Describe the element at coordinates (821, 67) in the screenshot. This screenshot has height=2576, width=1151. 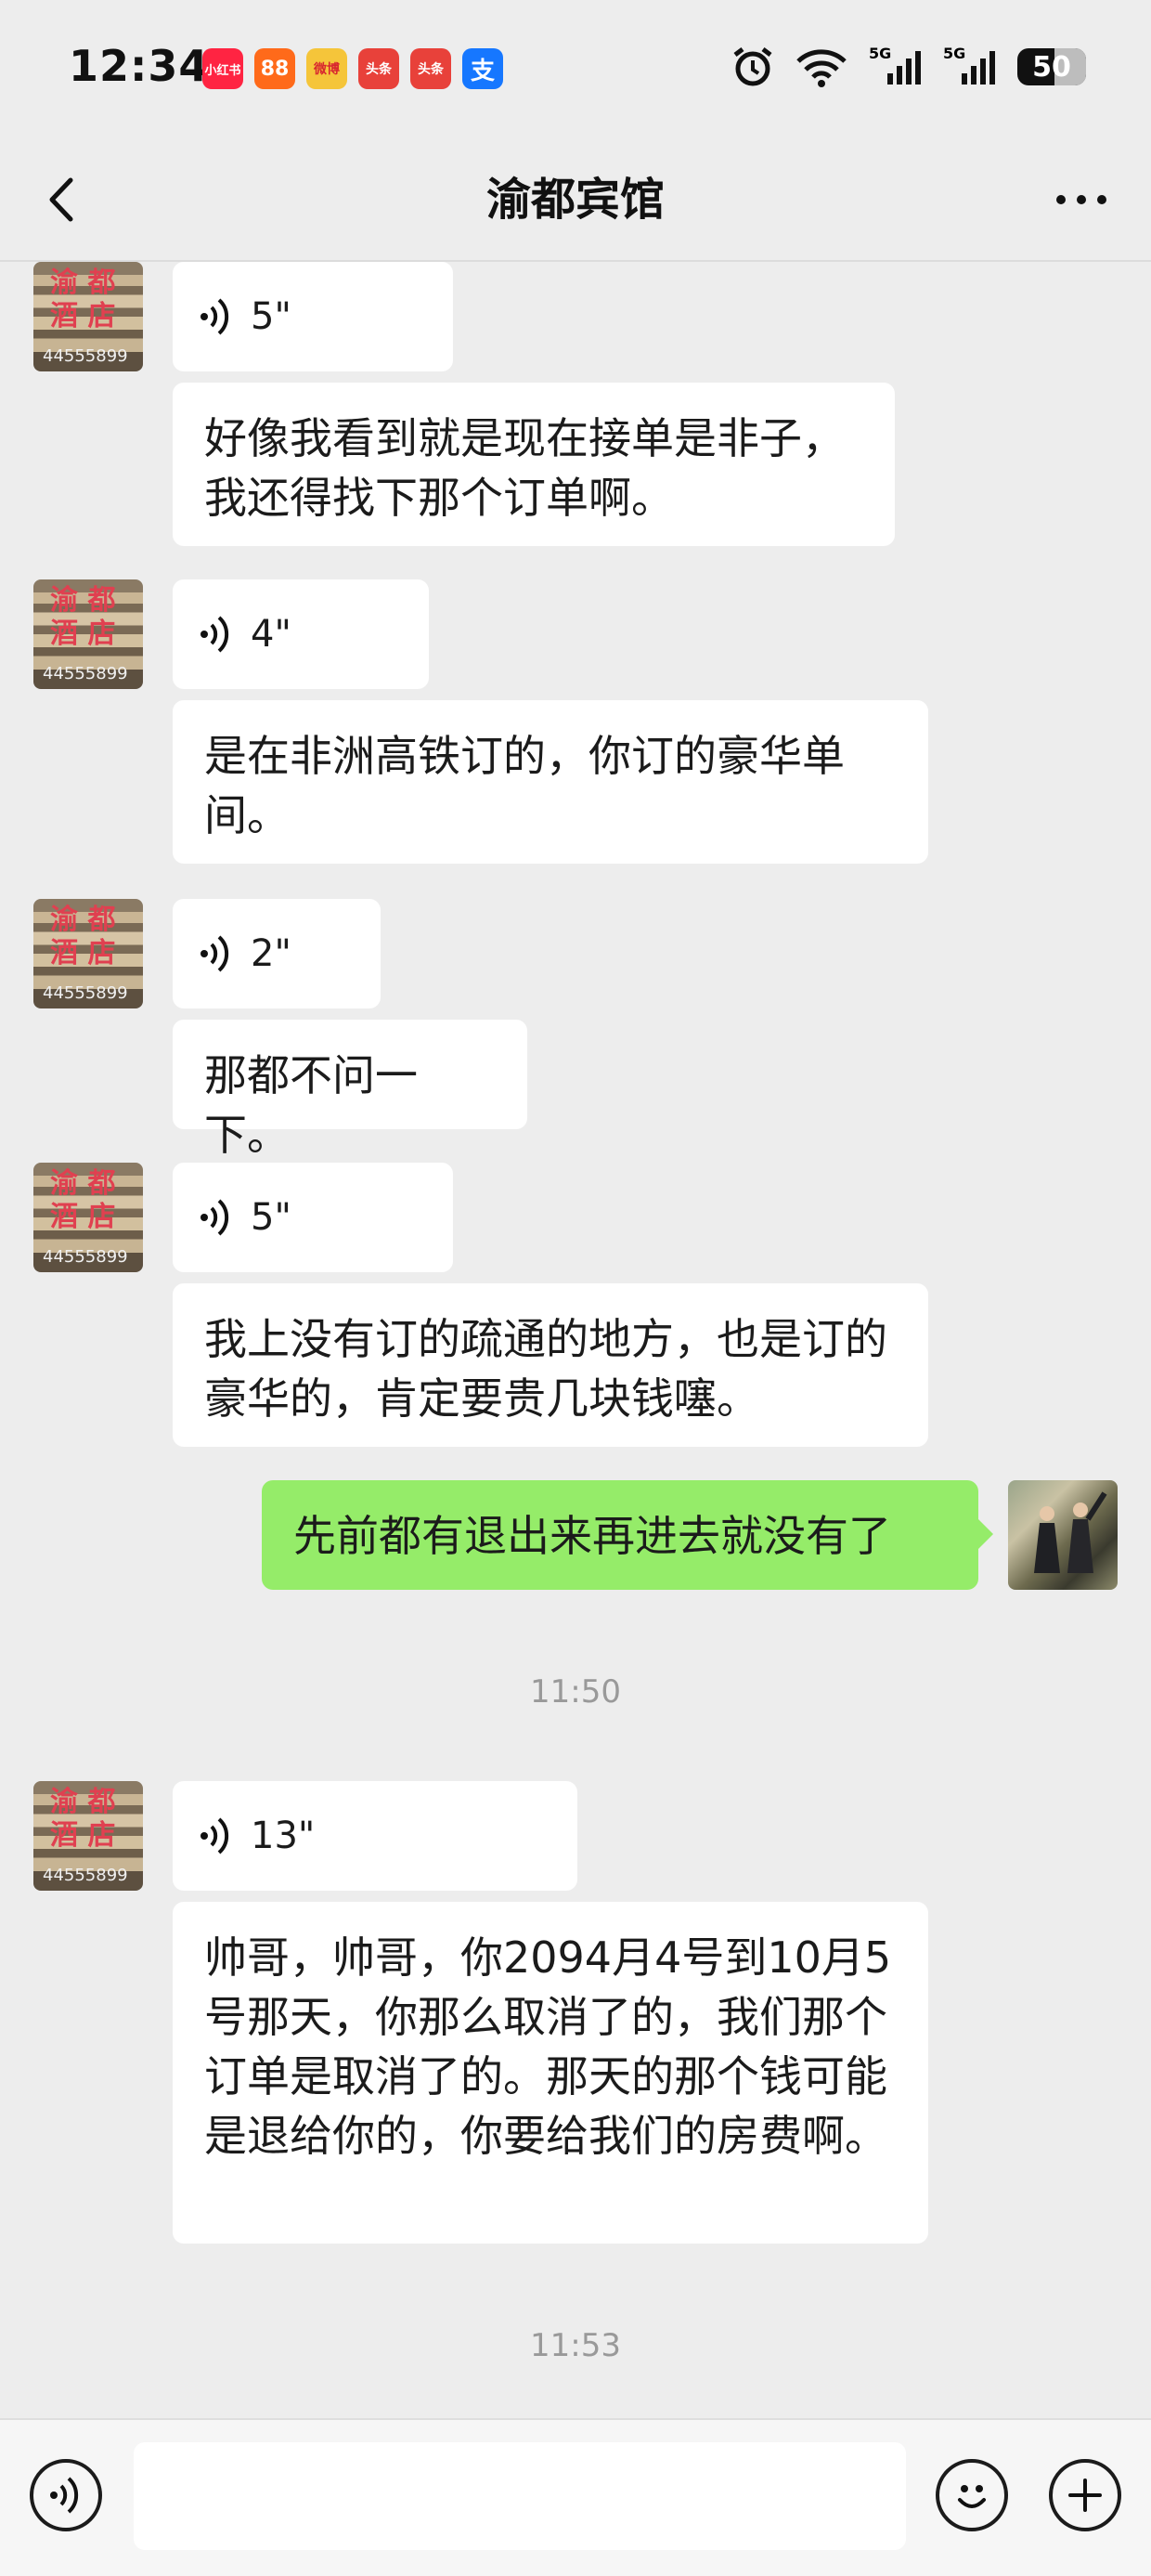
I see `wifi-icon` at that location.